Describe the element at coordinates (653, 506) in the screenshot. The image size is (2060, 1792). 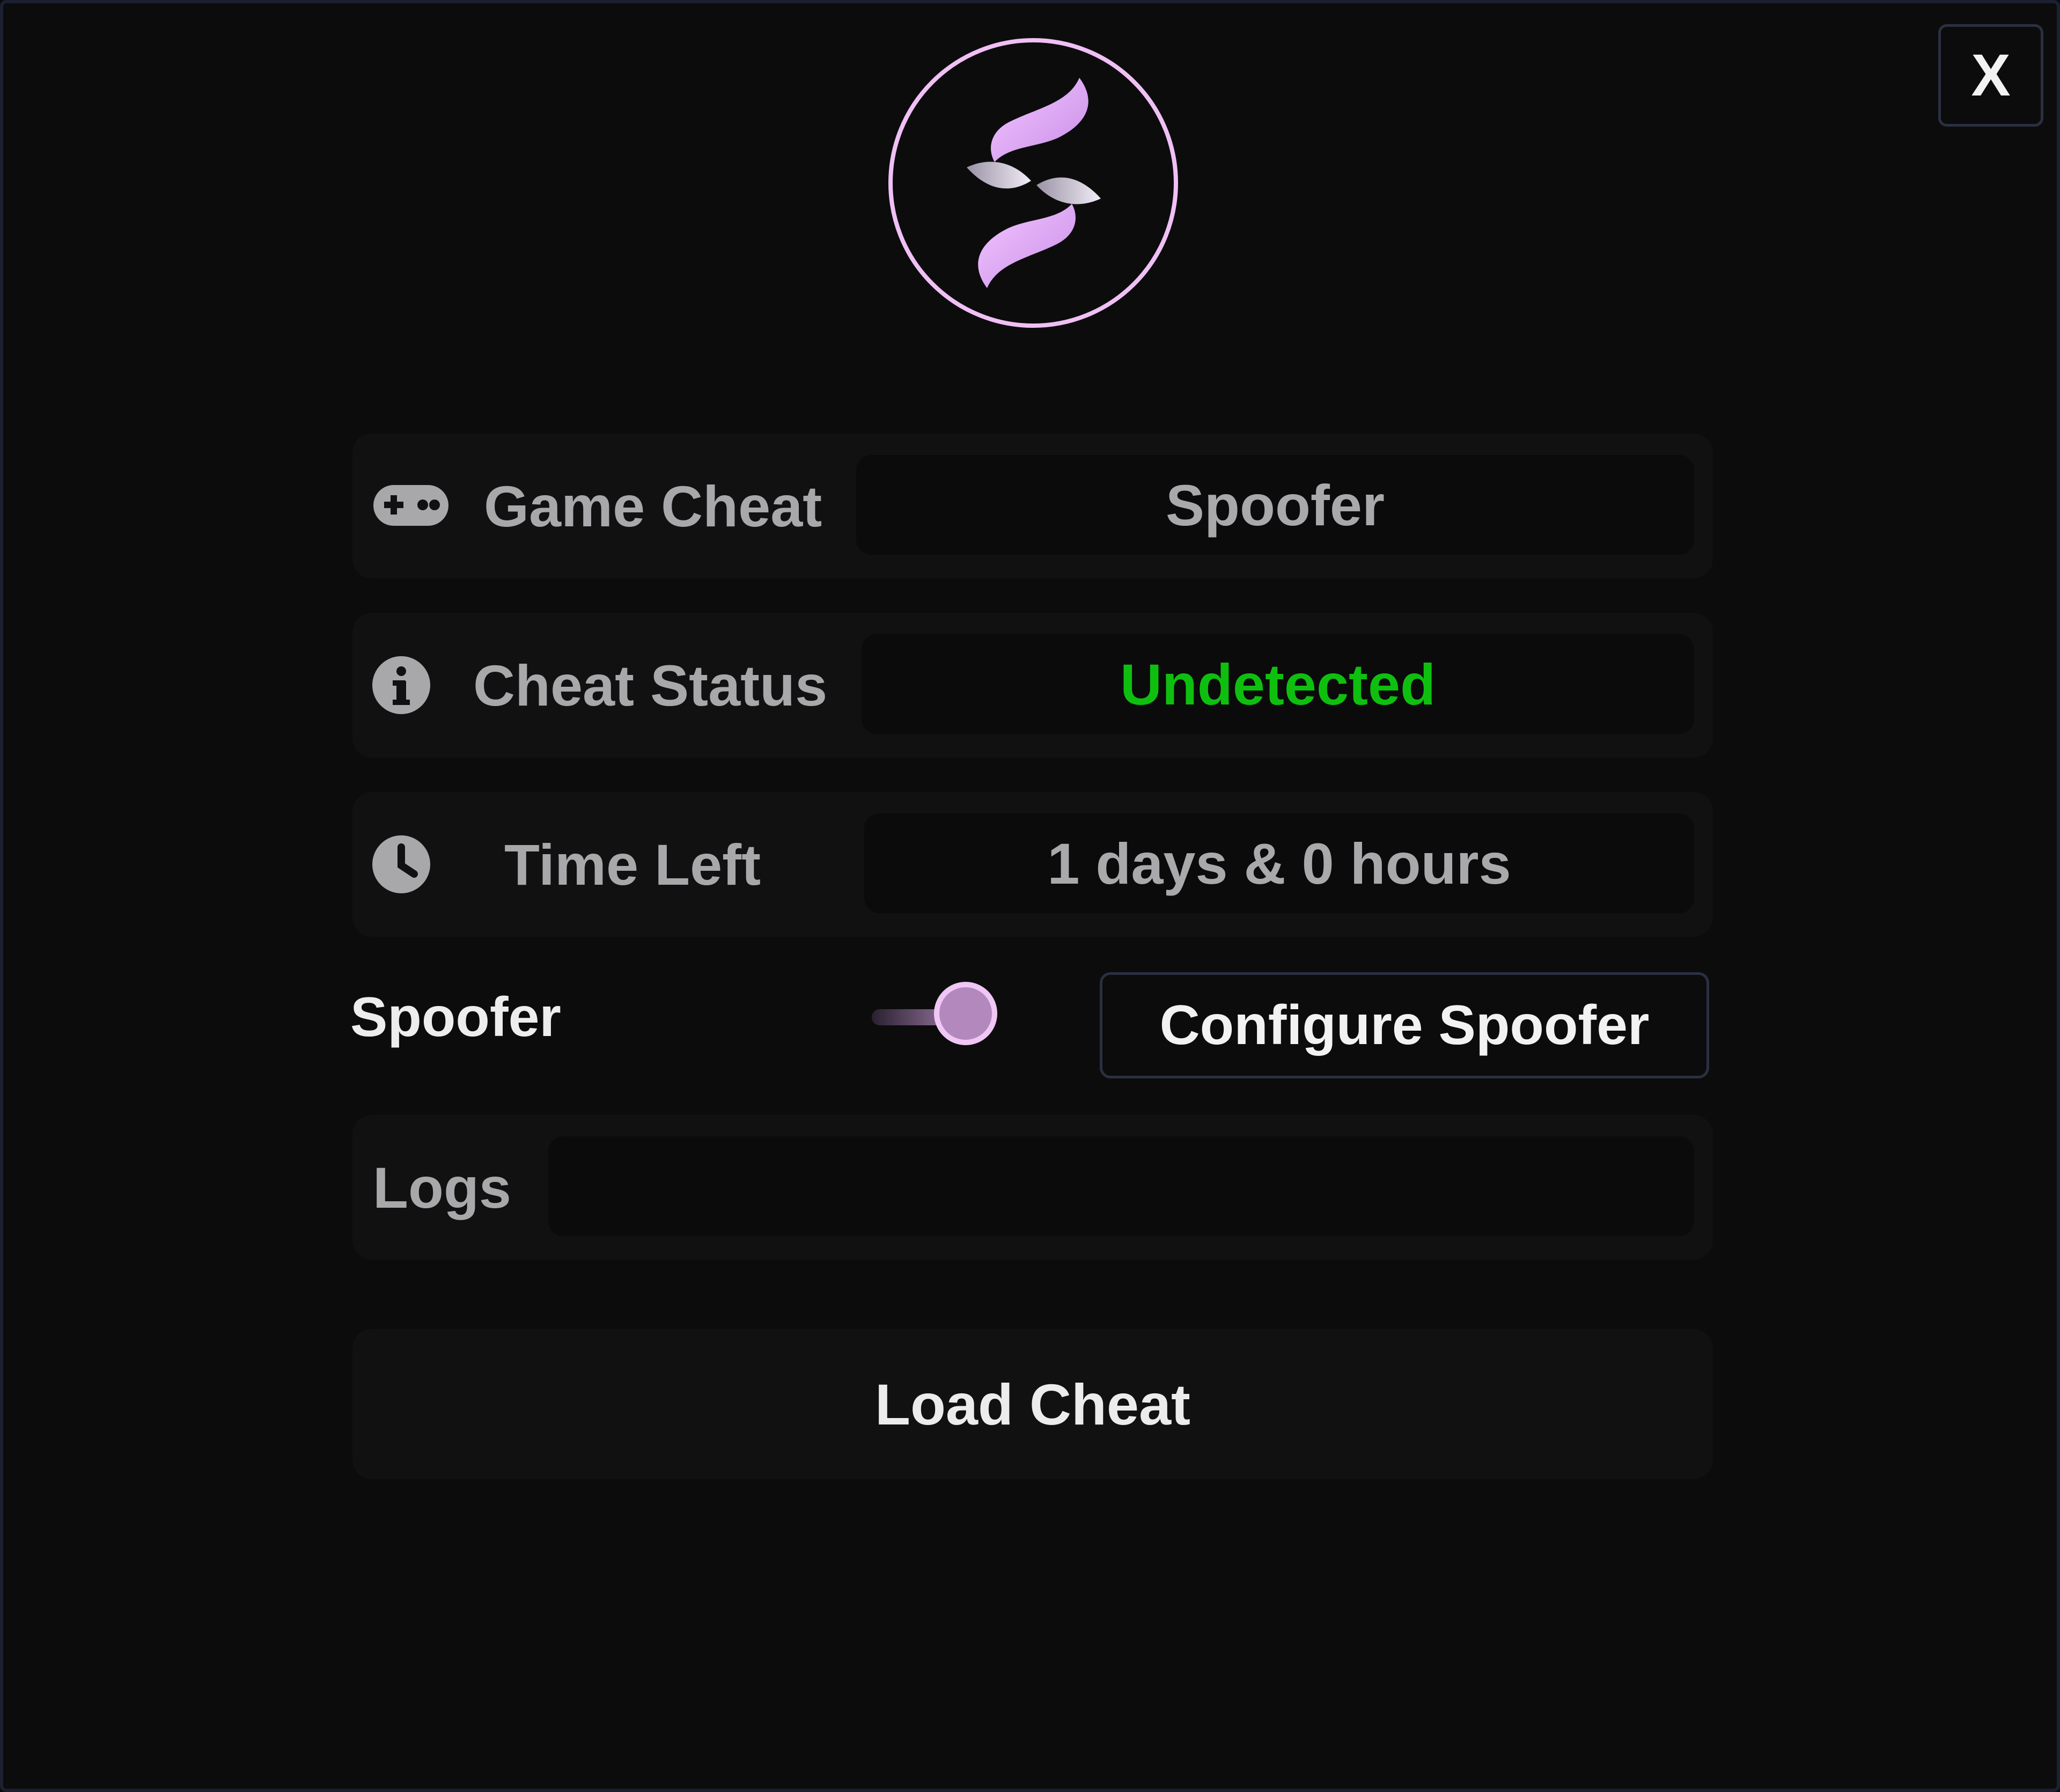
I see `game-cheat-label: Game Cheat` at that location.